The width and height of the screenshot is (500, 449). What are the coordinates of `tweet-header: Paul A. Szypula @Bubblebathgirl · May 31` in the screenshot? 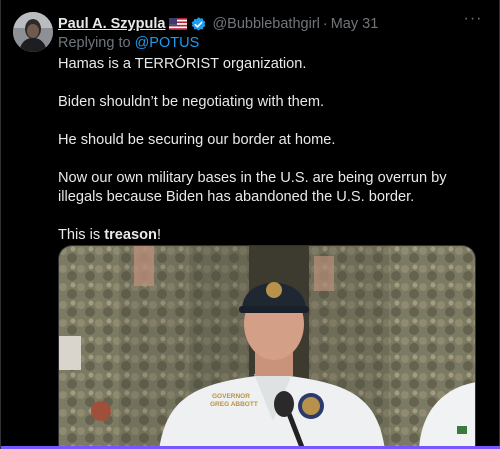 It's located at (272, 24).